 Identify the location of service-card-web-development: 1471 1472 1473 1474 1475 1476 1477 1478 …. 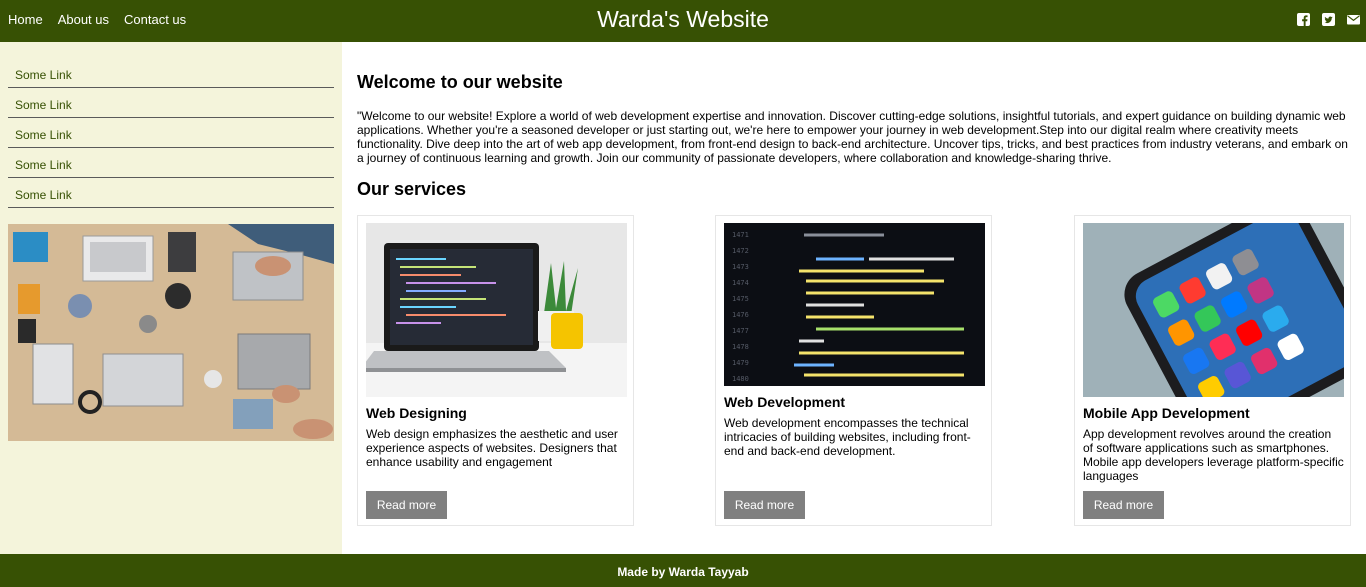
(853, 370).